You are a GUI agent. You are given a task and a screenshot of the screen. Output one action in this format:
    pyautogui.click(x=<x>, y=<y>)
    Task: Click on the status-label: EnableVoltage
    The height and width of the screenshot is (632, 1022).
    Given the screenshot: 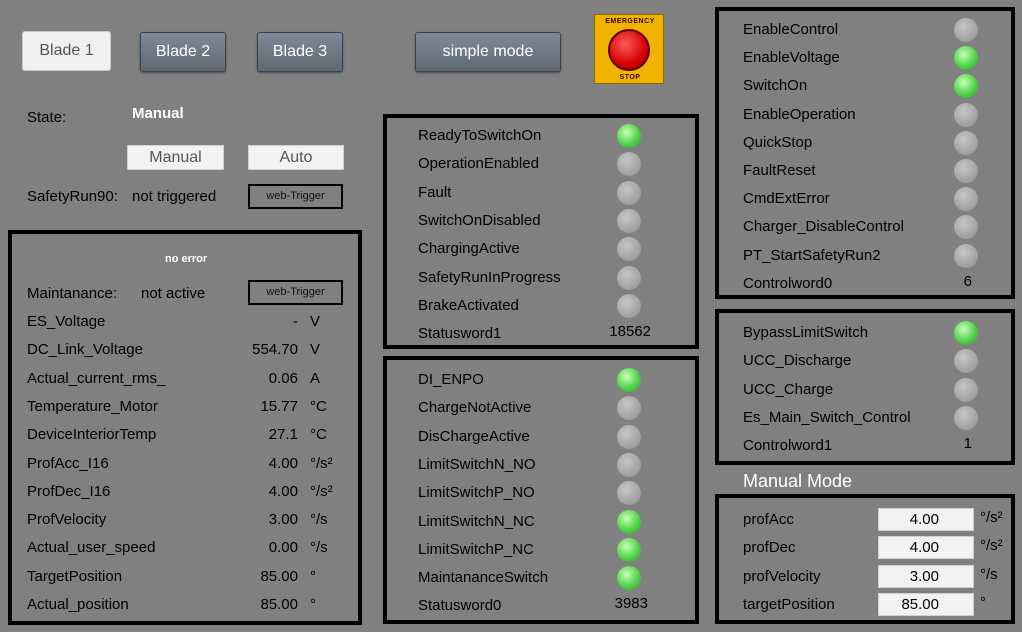 What is the action you would take?
    pyautogui.click(x=791, y=58)
    